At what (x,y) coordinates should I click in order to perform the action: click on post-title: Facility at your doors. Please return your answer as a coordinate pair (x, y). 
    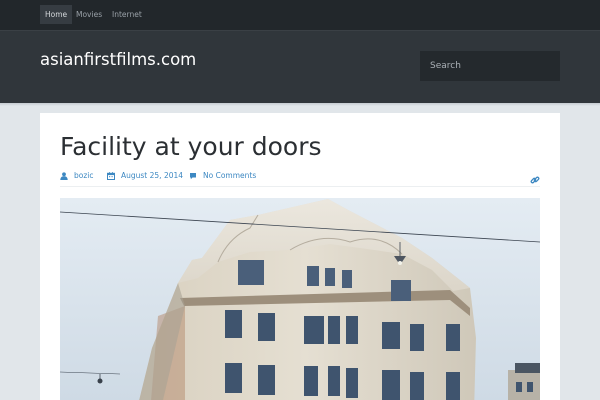
    Looking at the image, I should click on (191, 146).